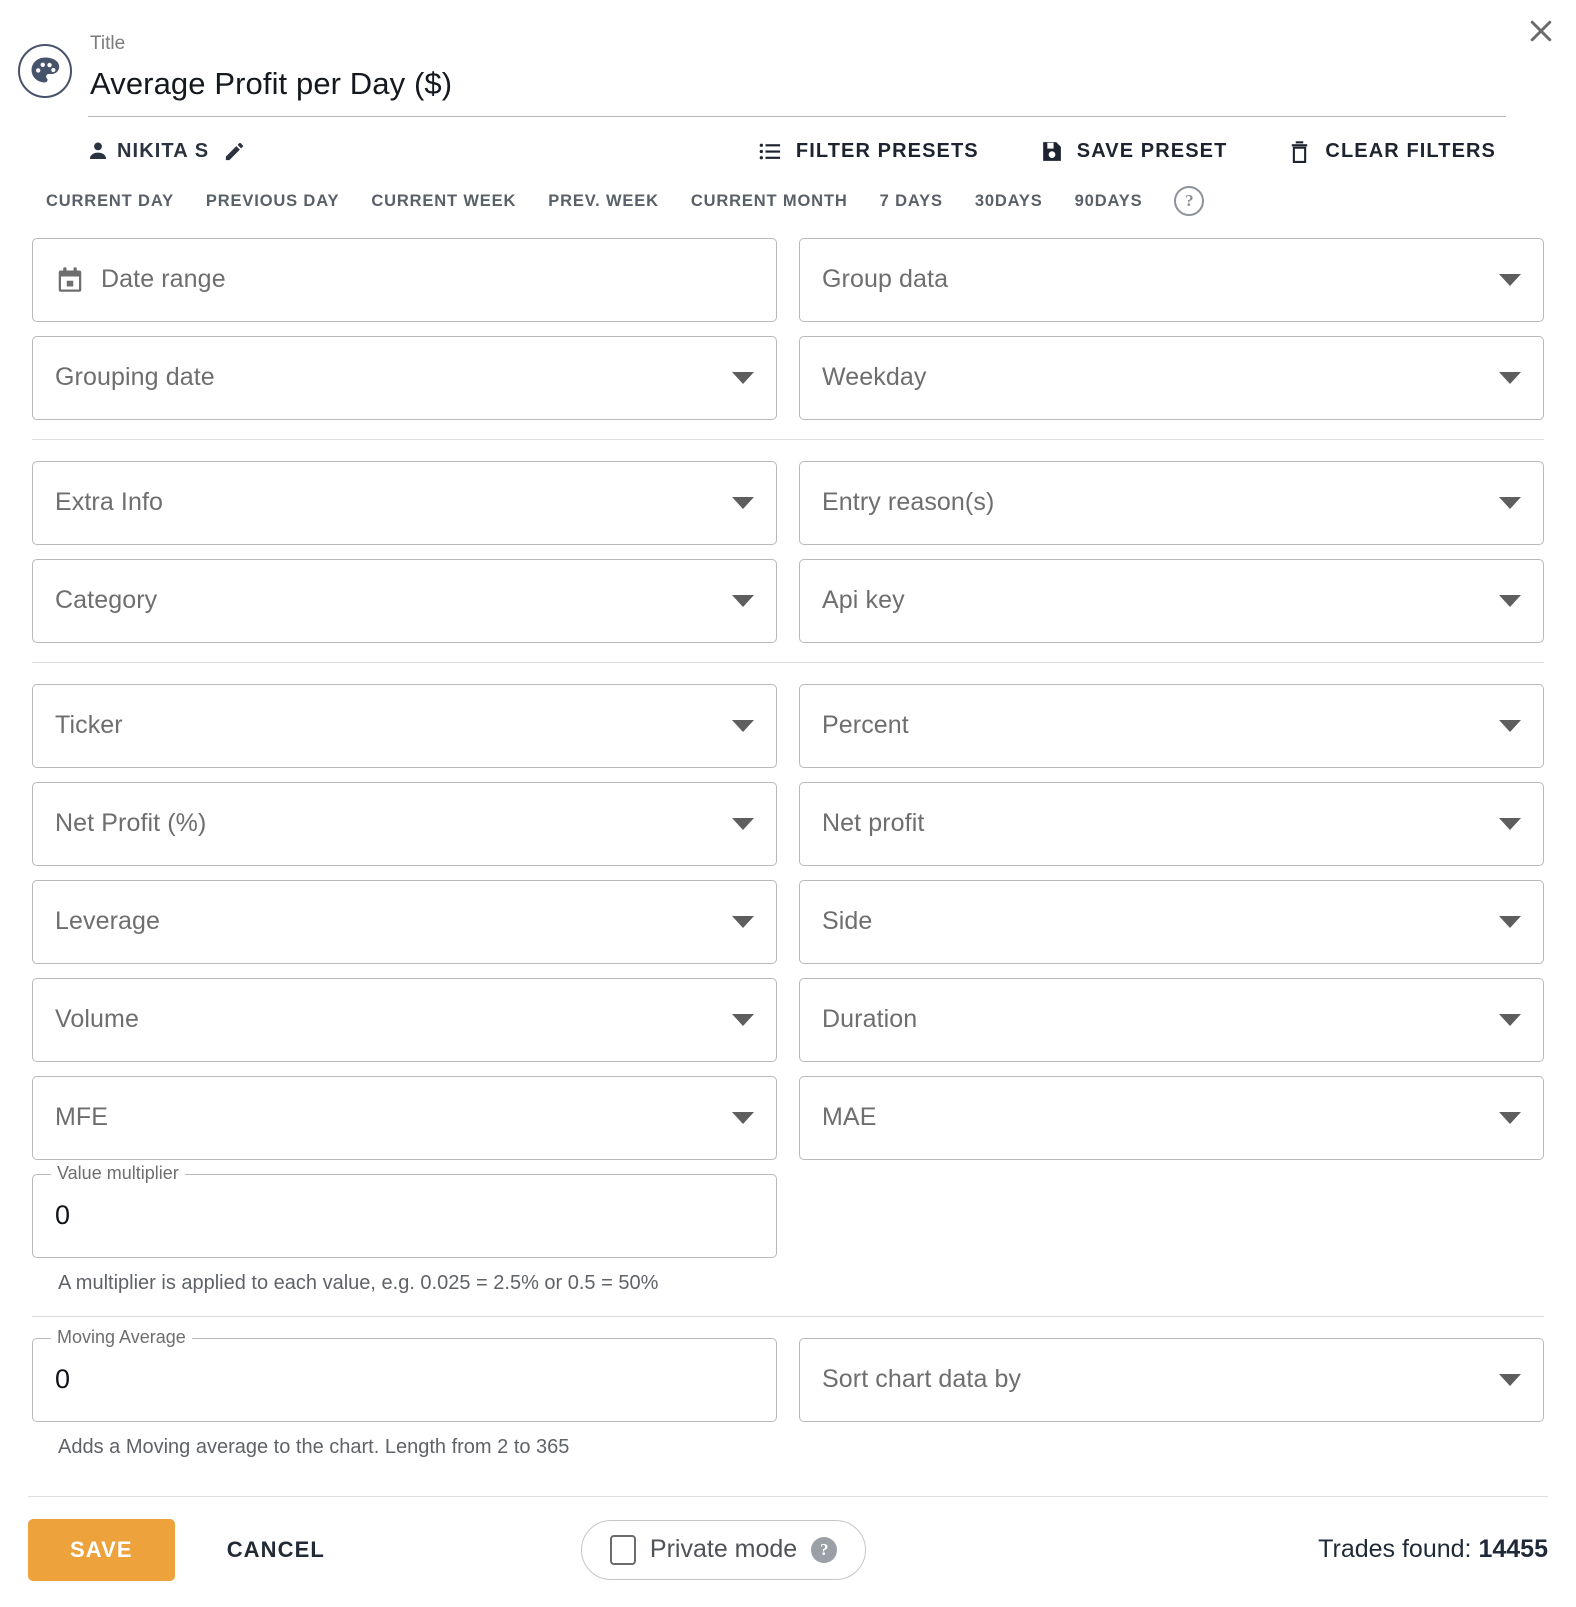  I want to click on category-field: Category, so click(404, 600).